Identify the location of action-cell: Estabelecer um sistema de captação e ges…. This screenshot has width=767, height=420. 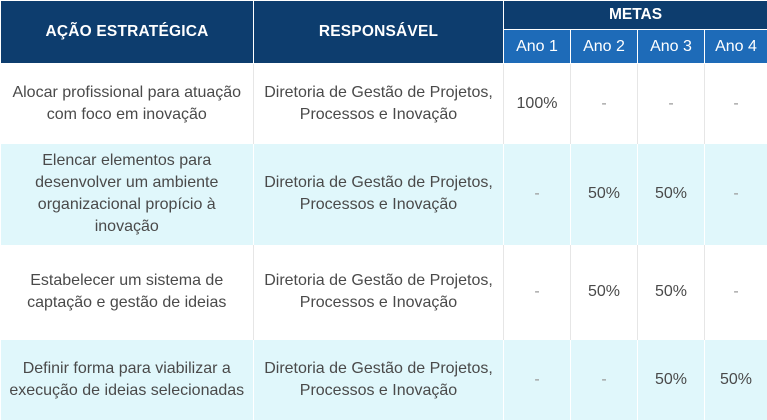
(127, 292).